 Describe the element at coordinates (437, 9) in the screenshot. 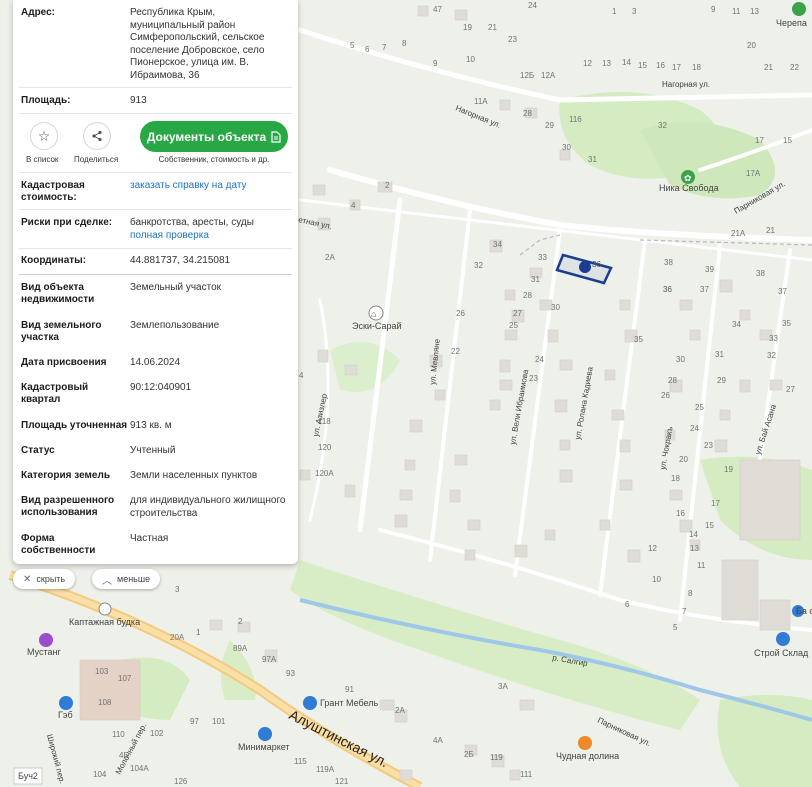

I see `svg-text: 47` at that location.